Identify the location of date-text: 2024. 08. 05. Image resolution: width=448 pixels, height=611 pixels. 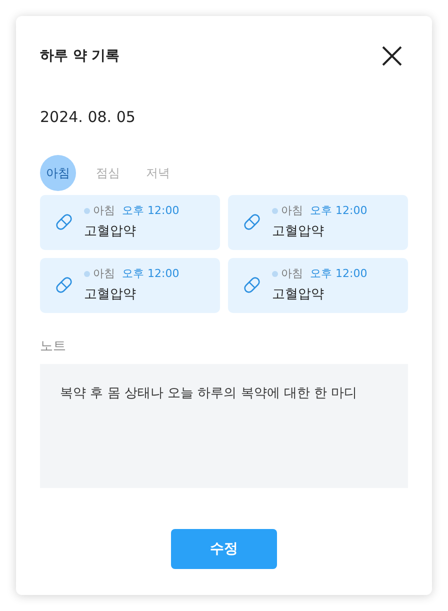
(88, 117).